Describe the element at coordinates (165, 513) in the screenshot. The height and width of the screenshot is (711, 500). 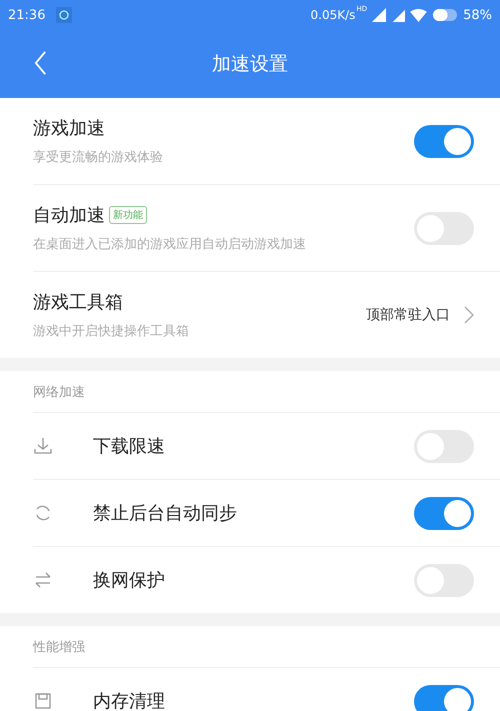
I see `setting-title: 禁止后台自动同步` at that location.